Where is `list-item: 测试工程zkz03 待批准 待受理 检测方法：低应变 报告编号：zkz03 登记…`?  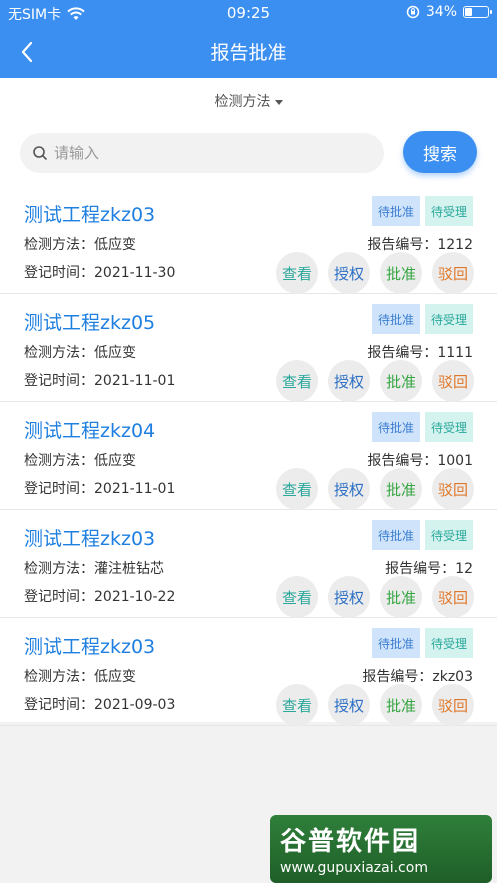
list-item: 测试工程zkz03 待批准 待受理 检测方法：低应变 报告编号：zkz03 登记… is located at coordinates (248, 672).